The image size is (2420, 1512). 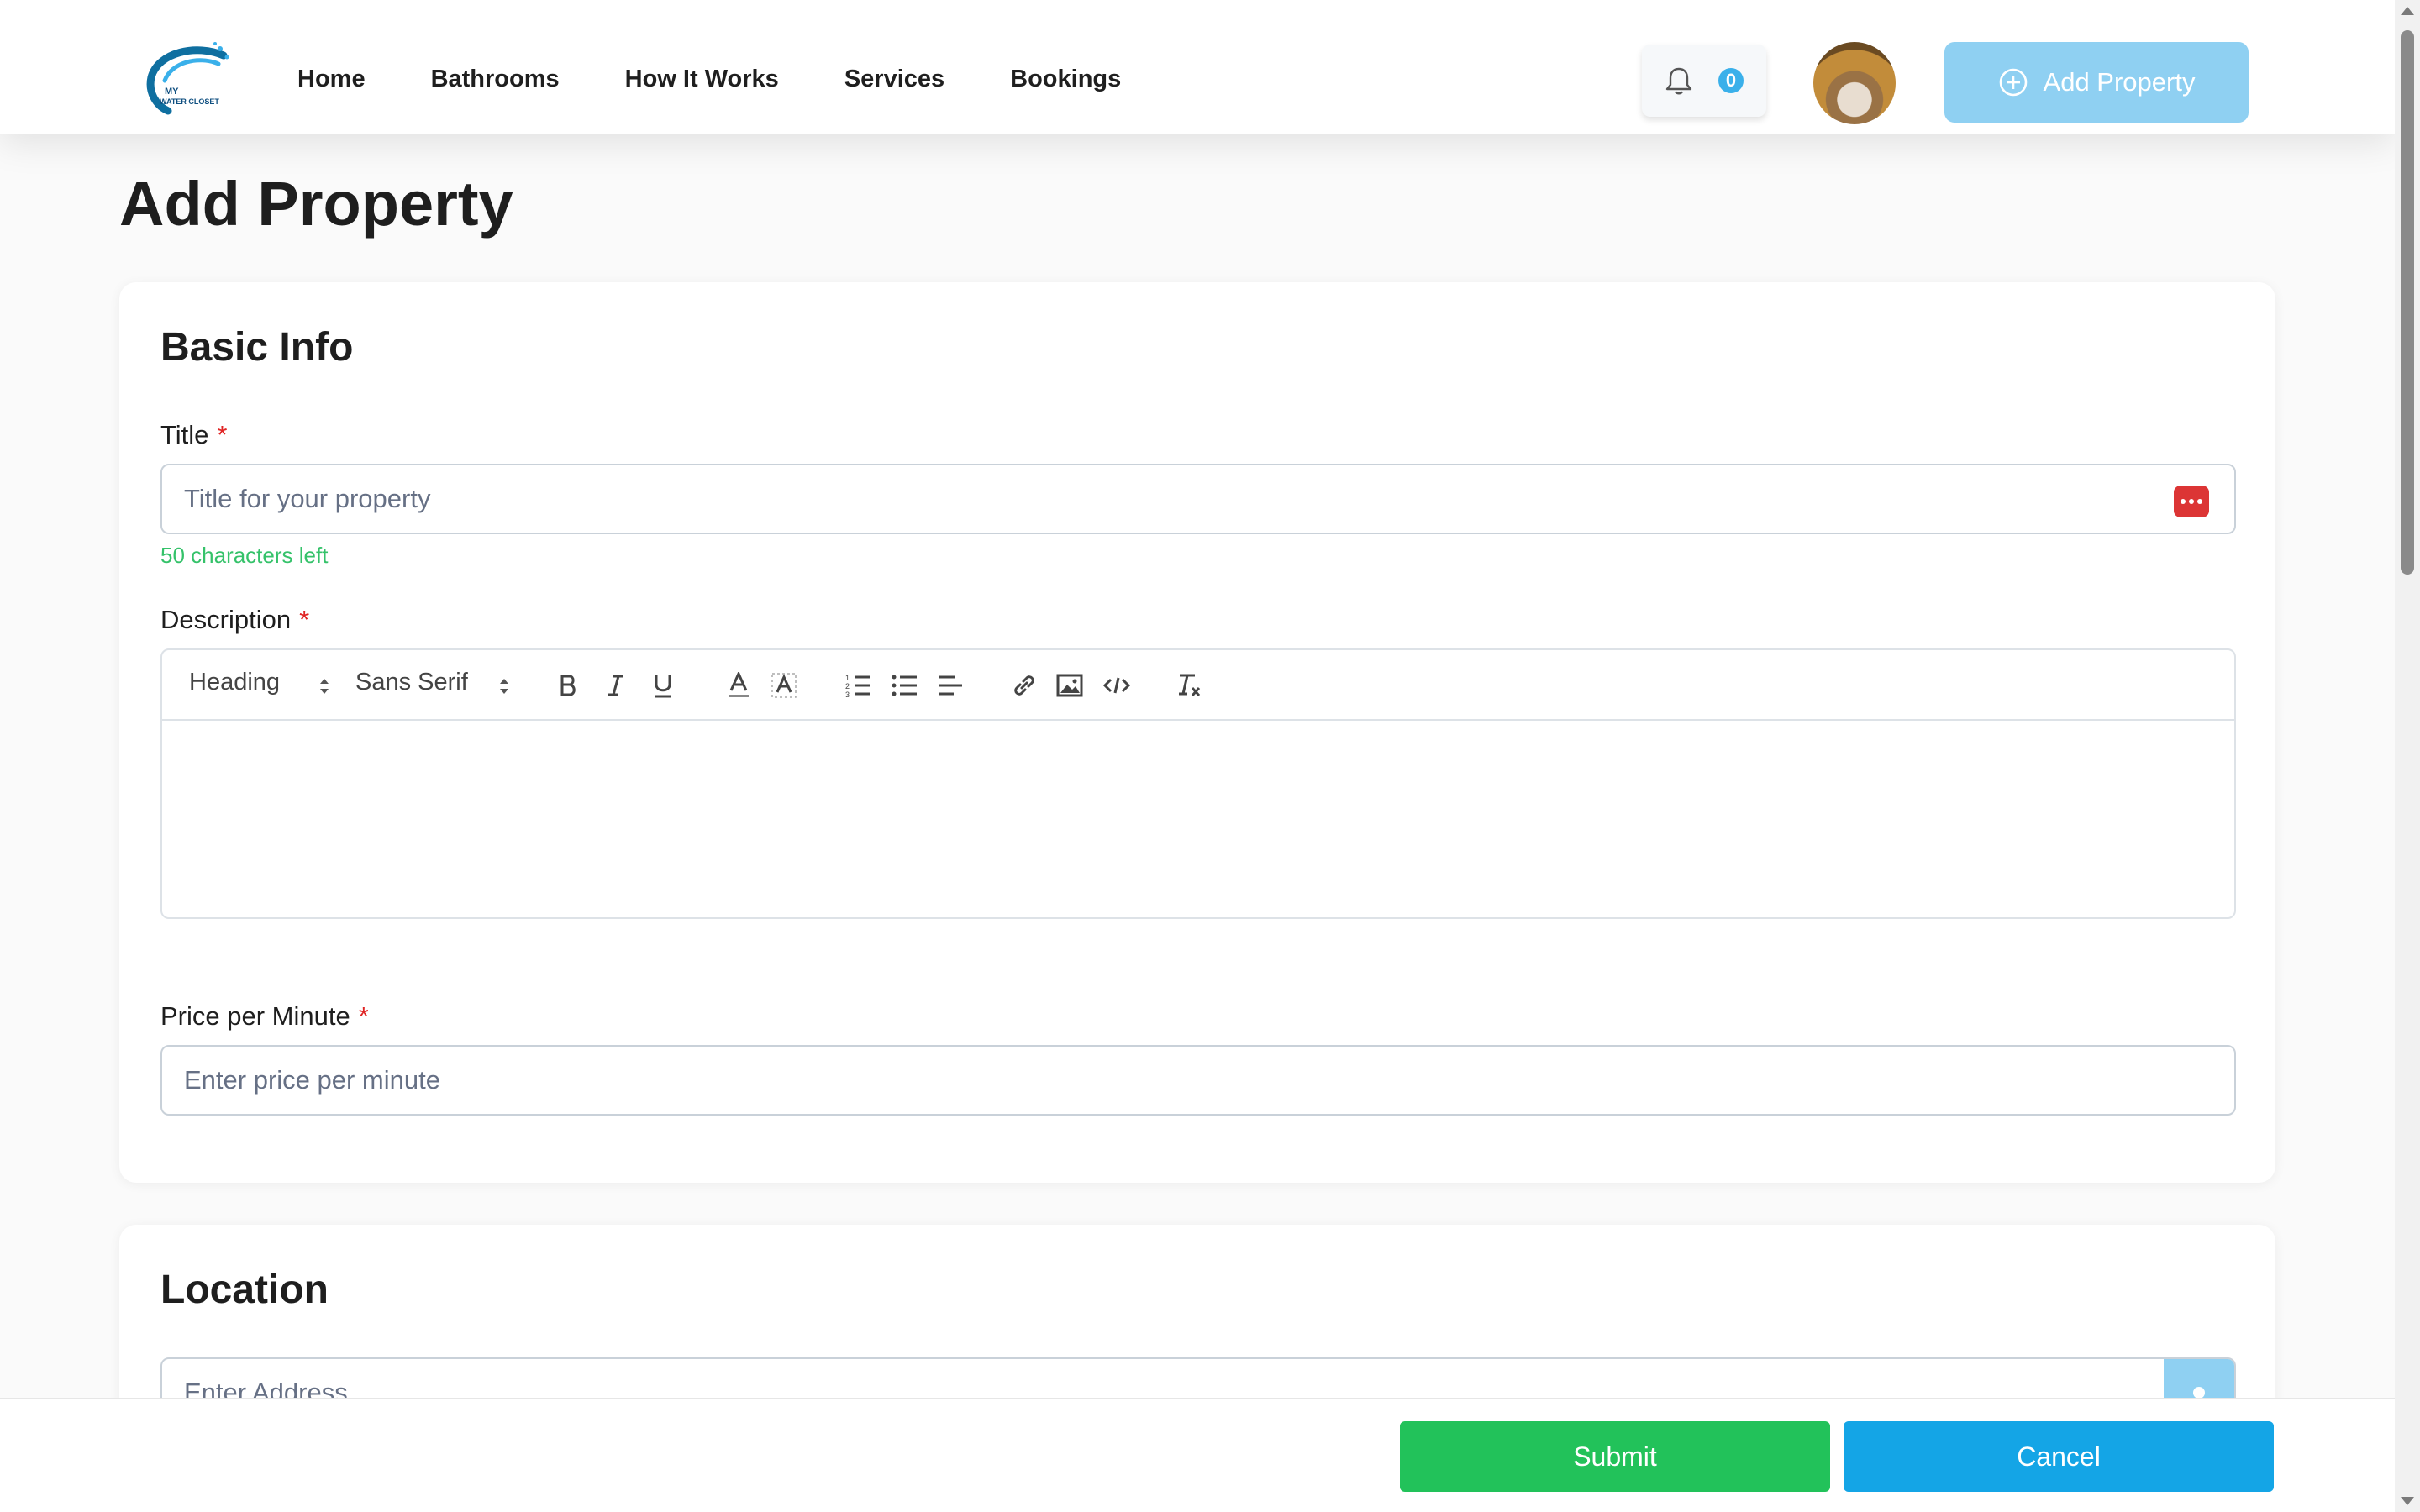 What do you see at coordinates (1070, 685) in the screenshot?
I see `image-icon` at bounding box center [1070, 685].